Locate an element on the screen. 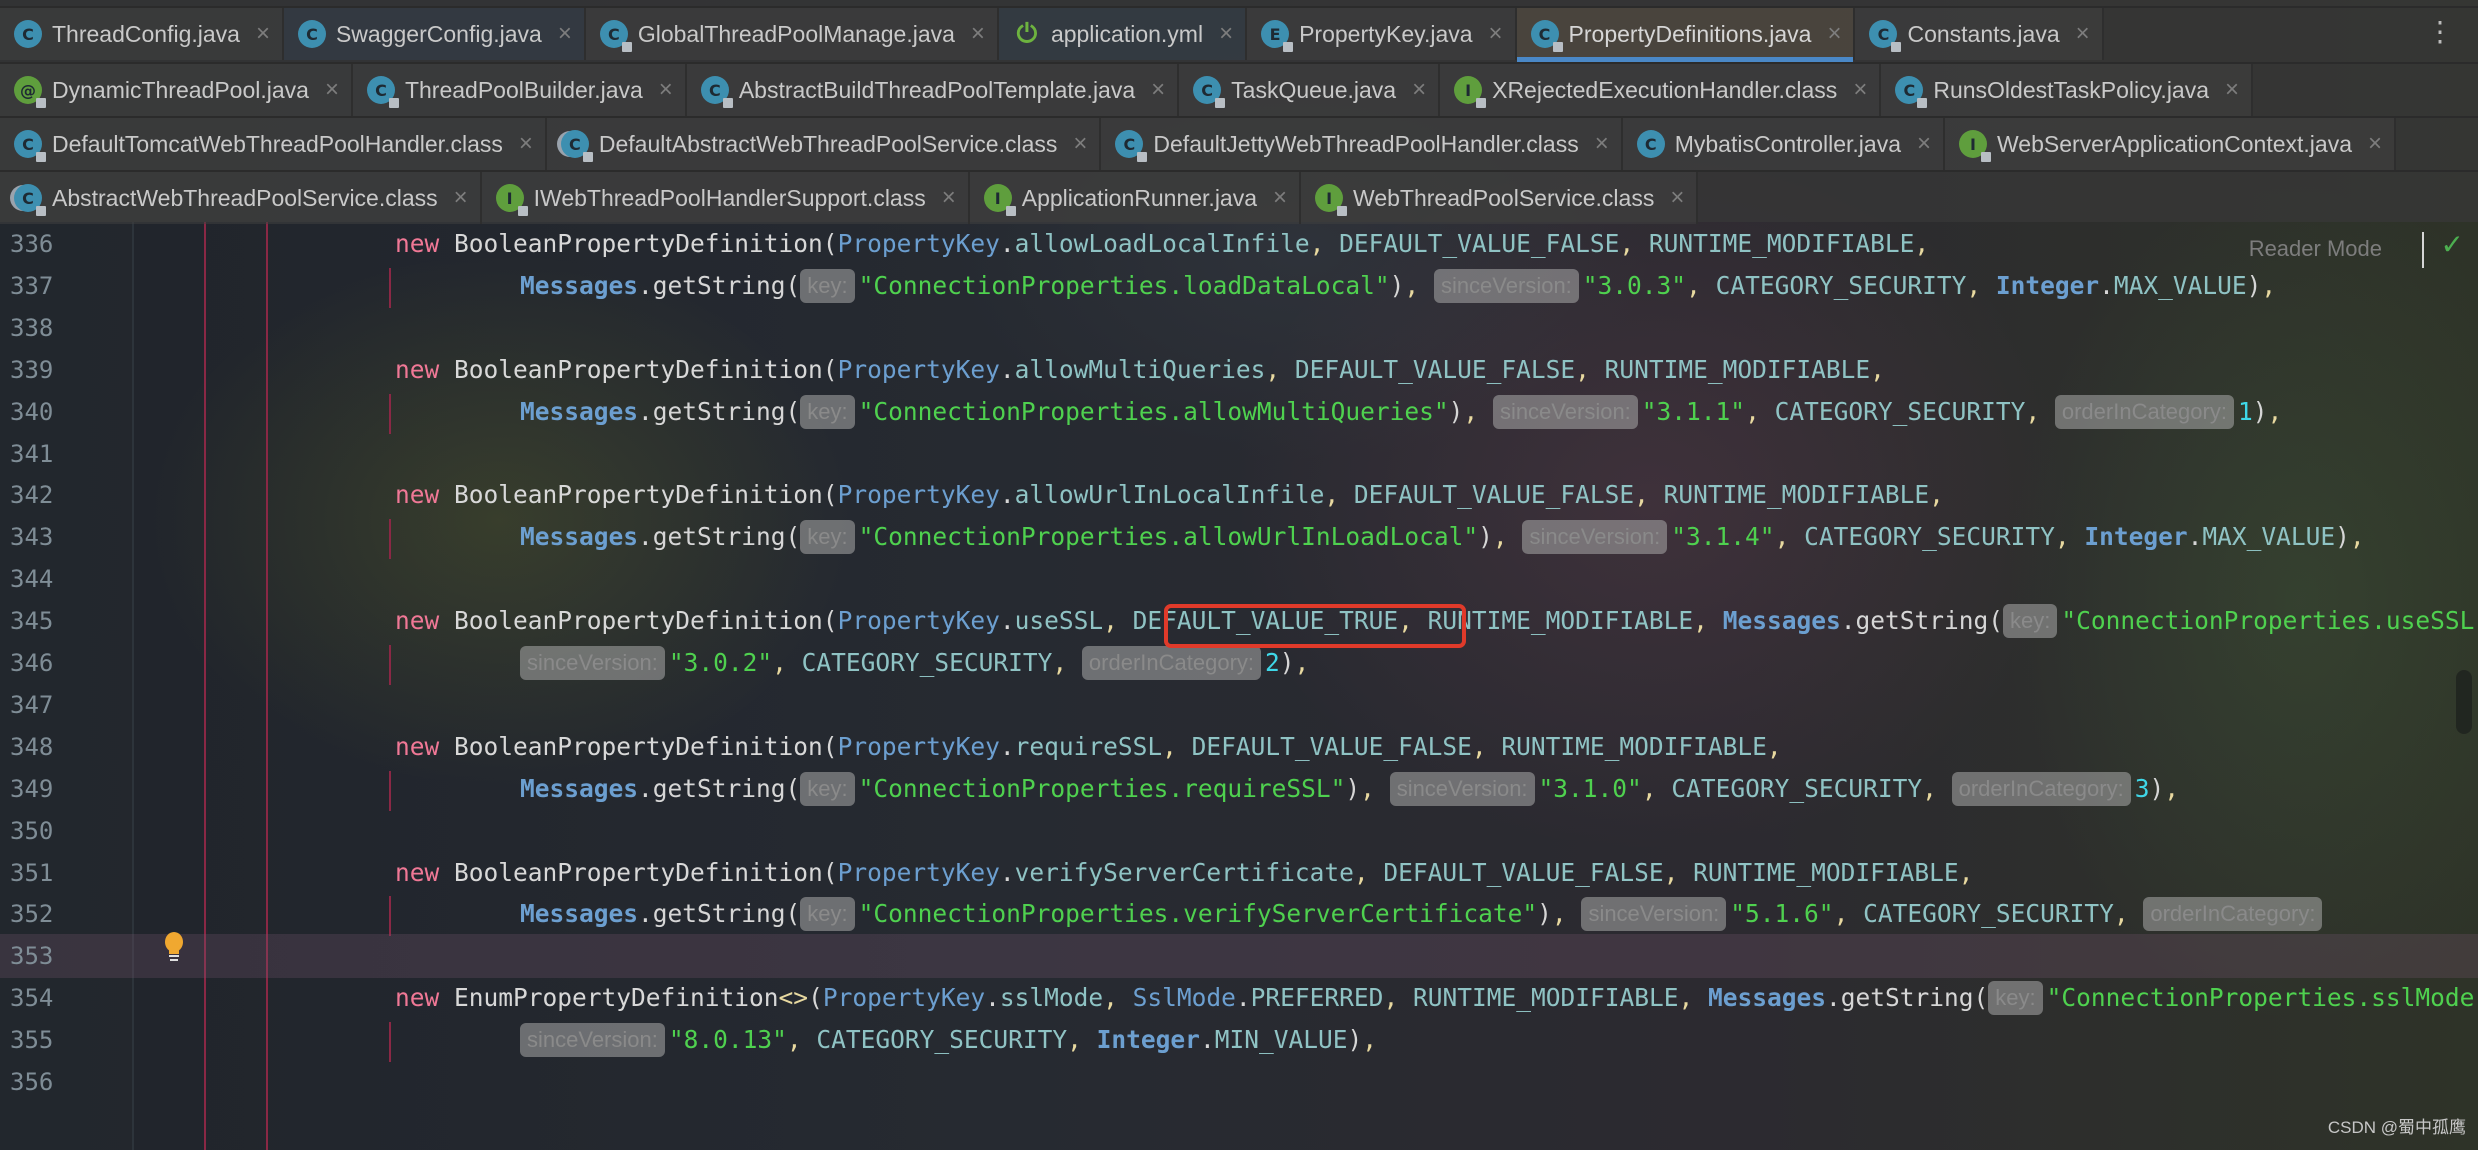  tab-abstractbuildthreadpooltemplate-java: C AbstractBuildThreadPoolTemplate.java × is located at coordinates (933, 90).